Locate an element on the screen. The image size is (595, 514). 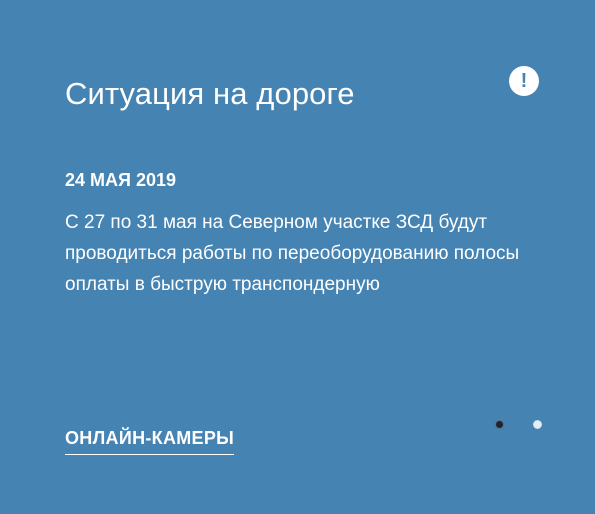
online-cameras-link: ОНЛАЙН-КАМЕРЫ is located at coordinates (150, 440).